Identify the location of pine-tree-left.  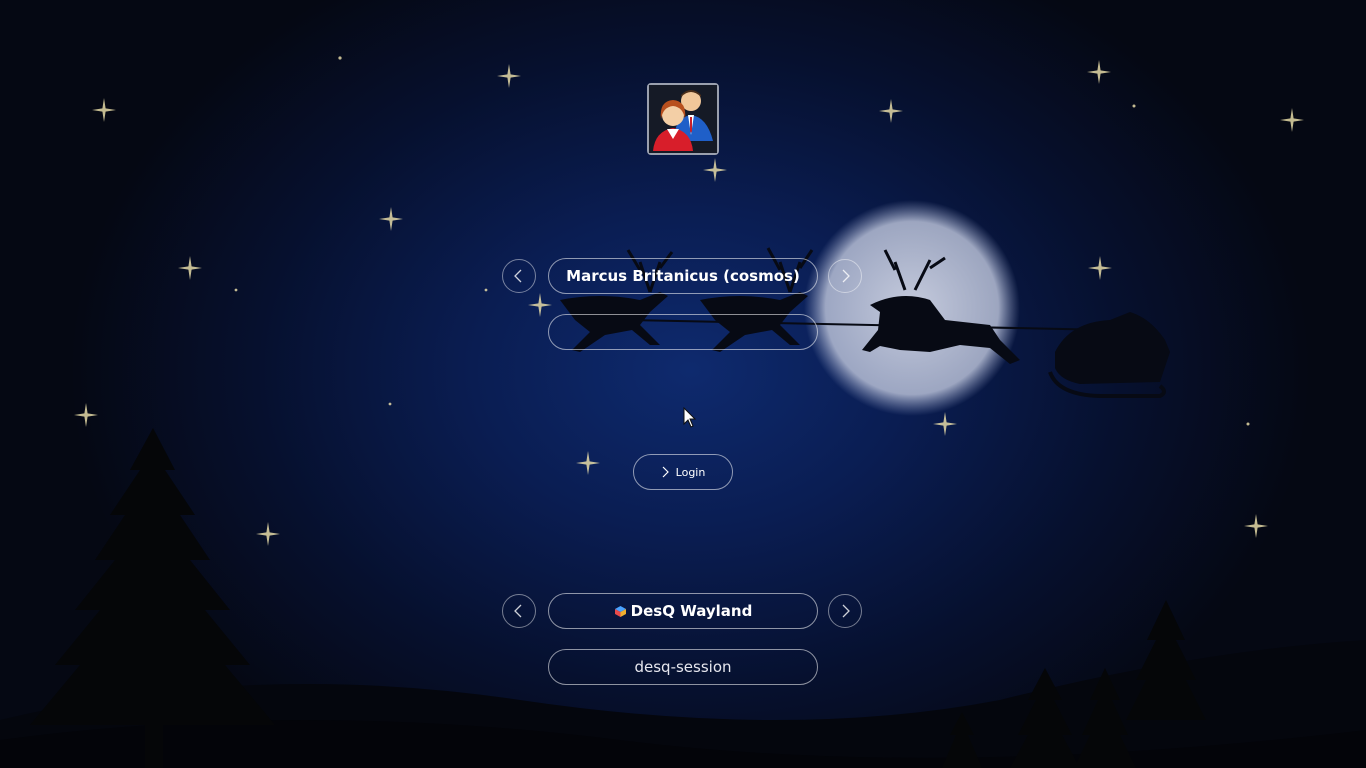
(152, 598).